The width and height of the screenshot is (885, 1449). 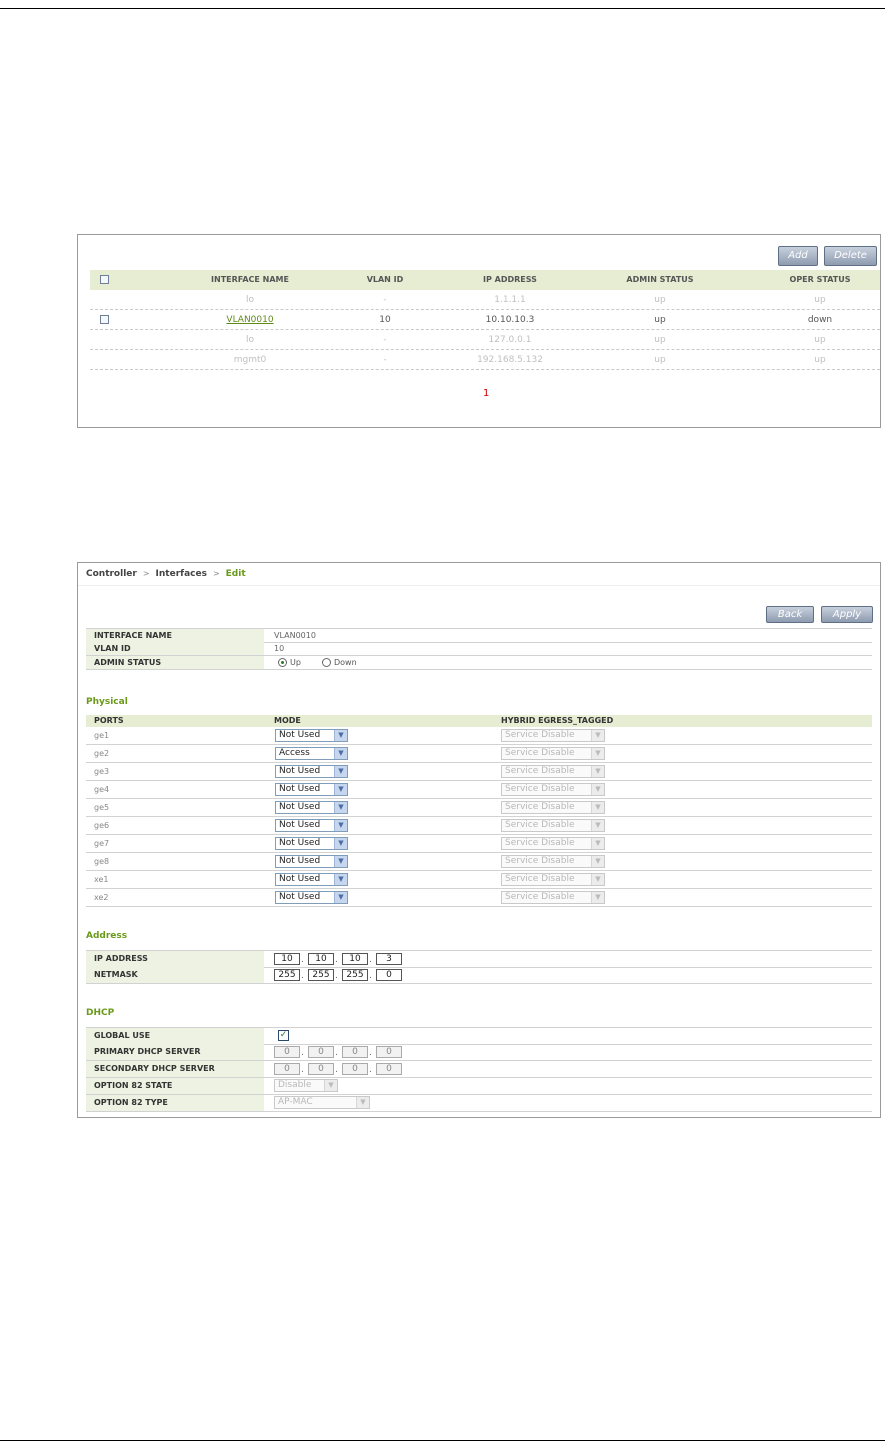 I want to click on port-row-ge8: ge8 Not Used ▼ Service Disable ▼, so click(x=479, y=862).